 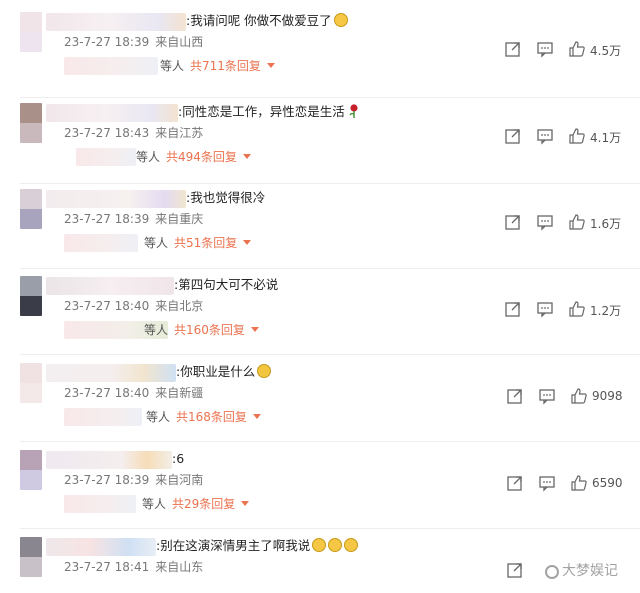 I want to click on reply-count-link: 共494条回复, so click(x=201, y=157).